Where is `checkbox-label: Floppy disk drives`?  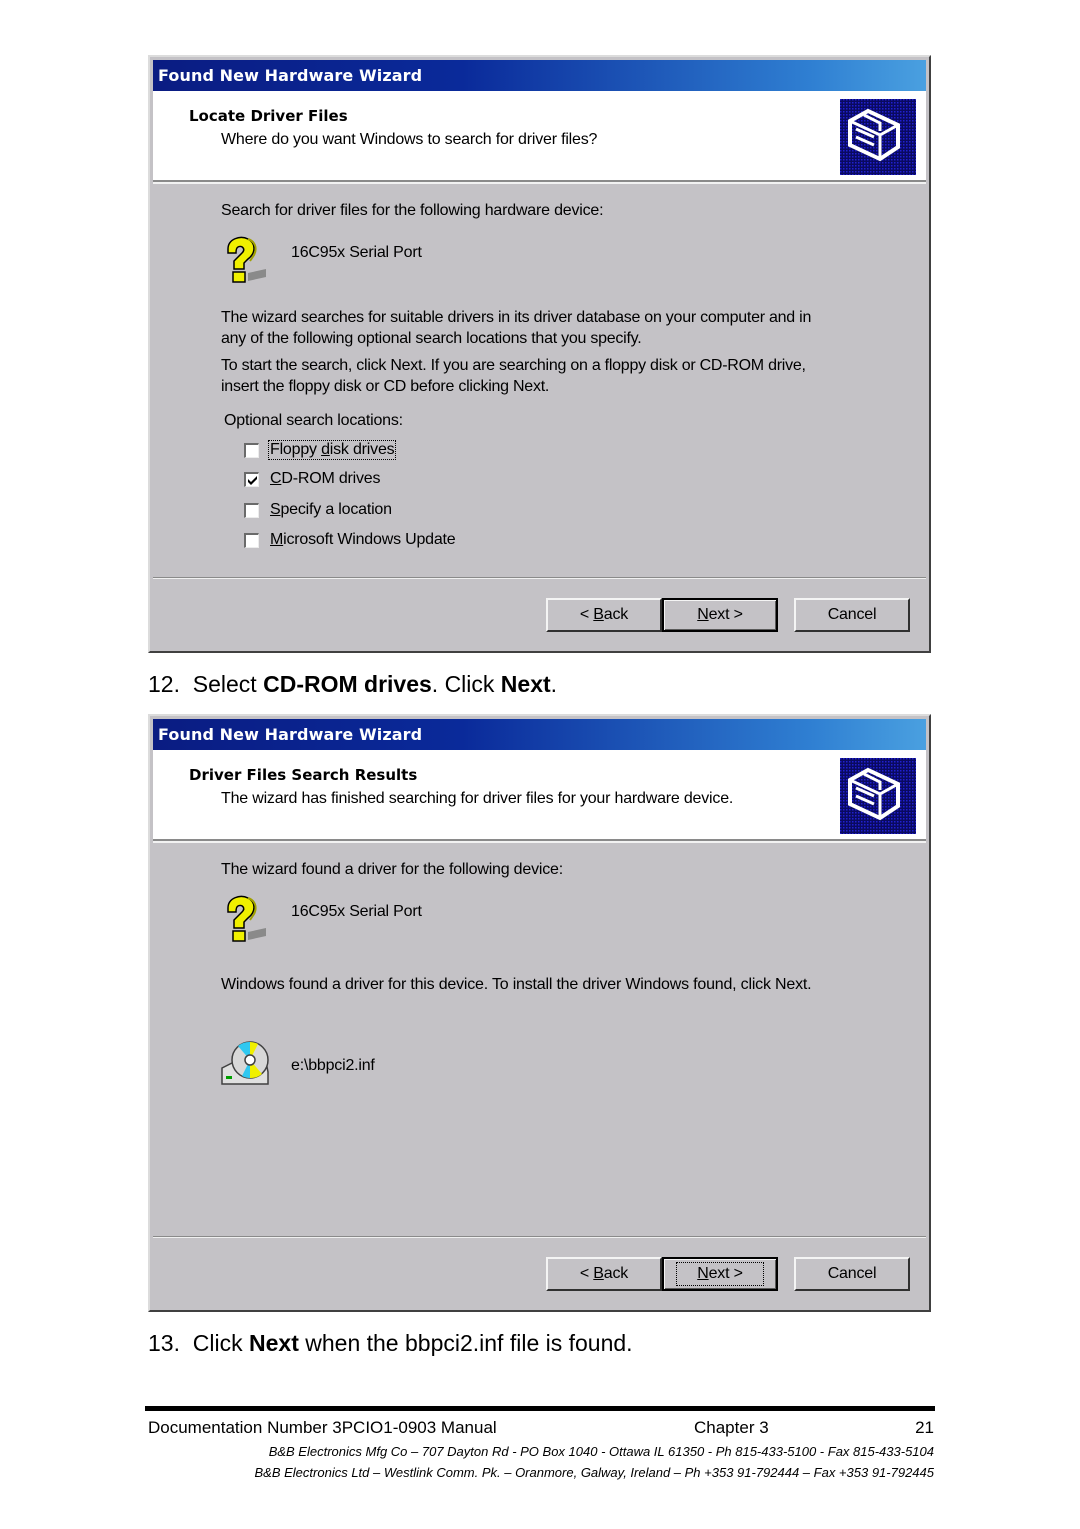 checkbox-label: Floppy disk drives is located at coordinates (332, 450).